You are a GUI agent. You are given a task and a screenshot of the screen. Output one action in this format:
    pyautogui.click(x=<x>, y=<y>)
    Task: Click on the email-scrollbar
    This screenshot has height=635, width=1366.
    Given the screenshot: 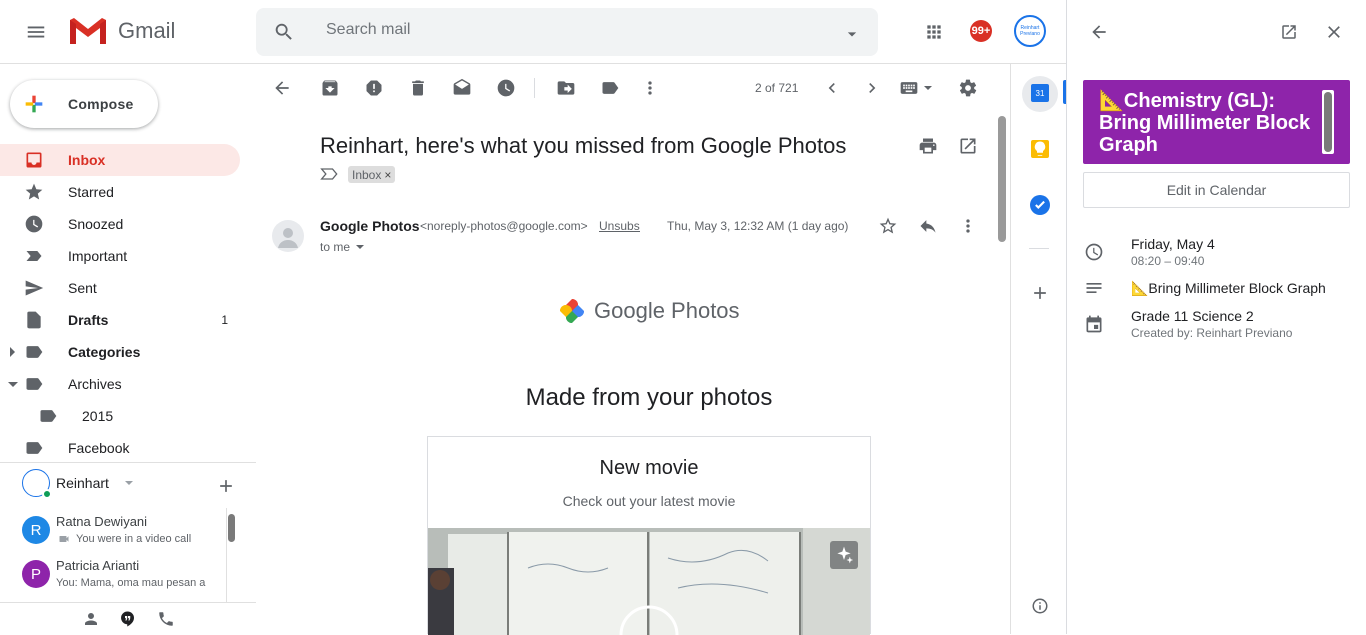 What is the action you would take?
    pyautogui.click(x=1002, y=179)
    